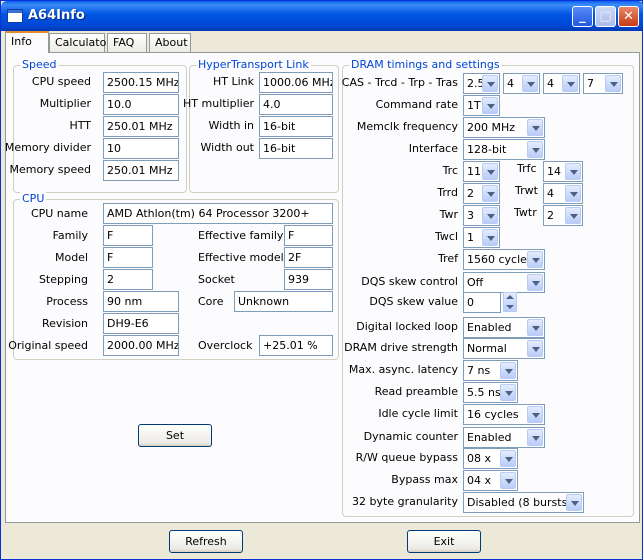 This screenshot has width=643, height=560. I want to click on trrd-value: 2, so click(470, 193).